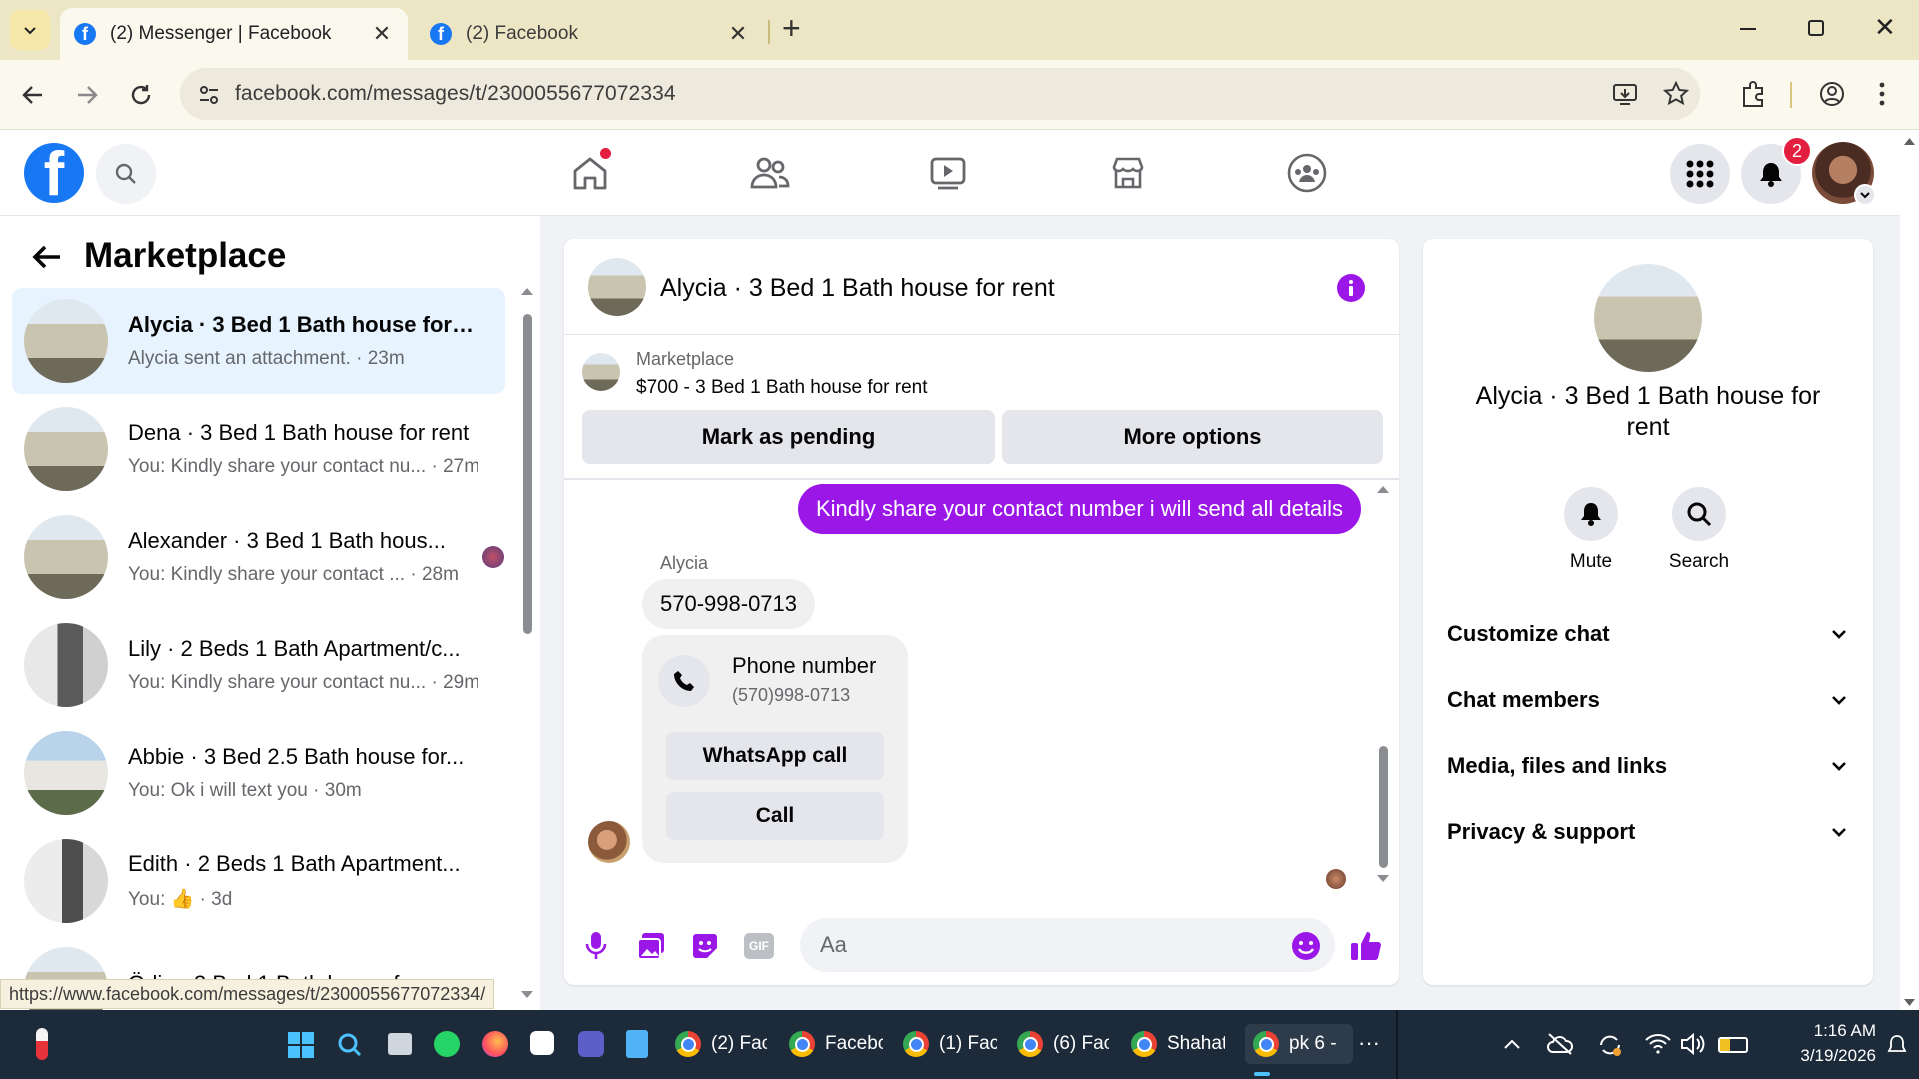 This screenshot has width=1919, height=1079. I want to click on facebook-search-button, so click(126, 174).